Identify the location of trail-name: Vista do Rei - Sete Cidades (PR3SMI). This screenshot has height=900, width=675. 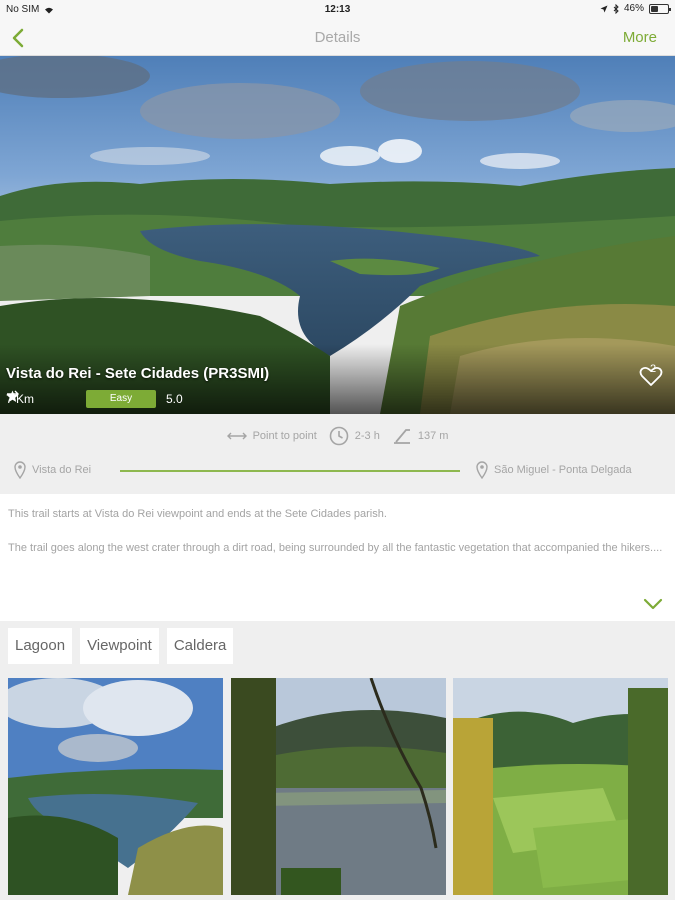
(138, 373).